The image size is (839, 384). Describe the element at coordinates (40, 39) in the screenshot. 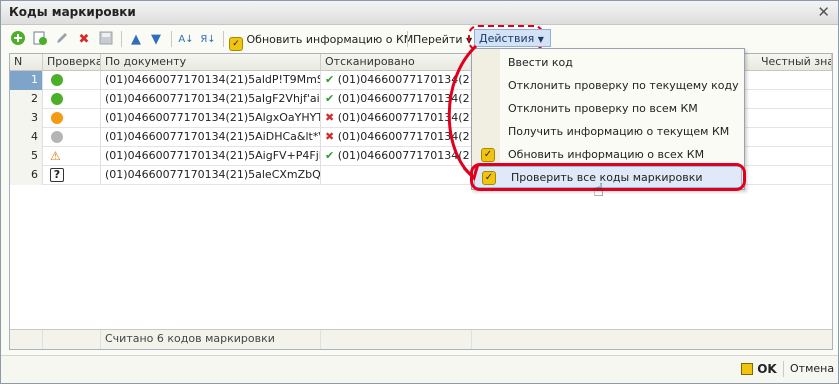

I see `copy-icon` at that location.